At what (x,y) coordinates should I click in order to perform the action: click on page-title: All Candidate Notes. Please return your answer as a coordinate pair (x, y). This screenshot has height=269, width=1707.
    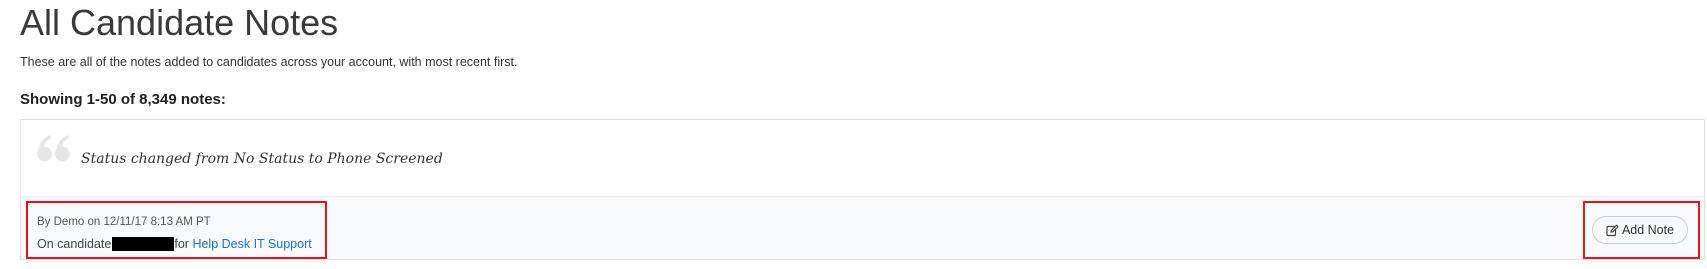
    Looking at the image, I should click on (179, 22).